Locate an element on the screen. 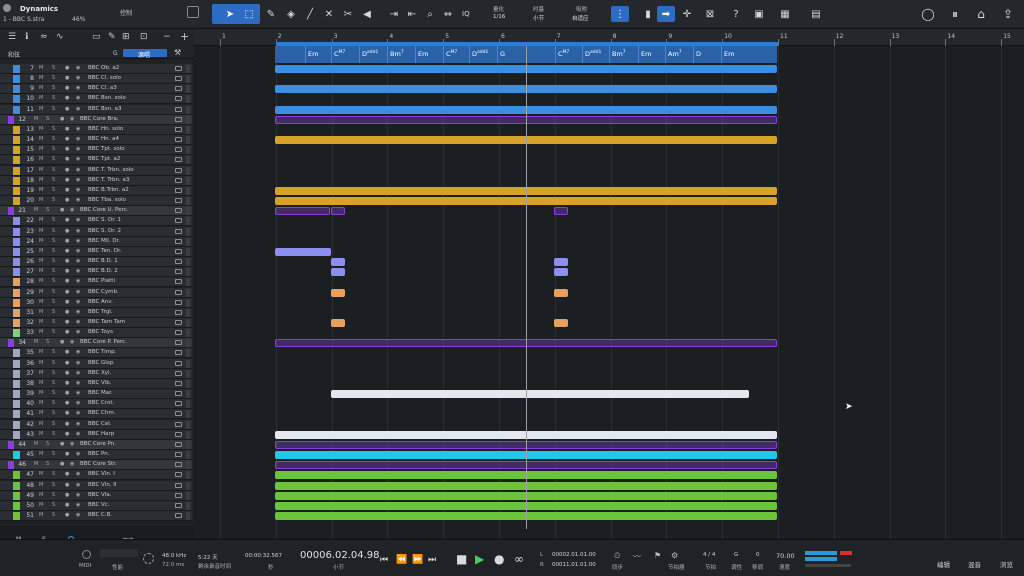  grid-icon: ⊞ is located at coordinates (126, 37).